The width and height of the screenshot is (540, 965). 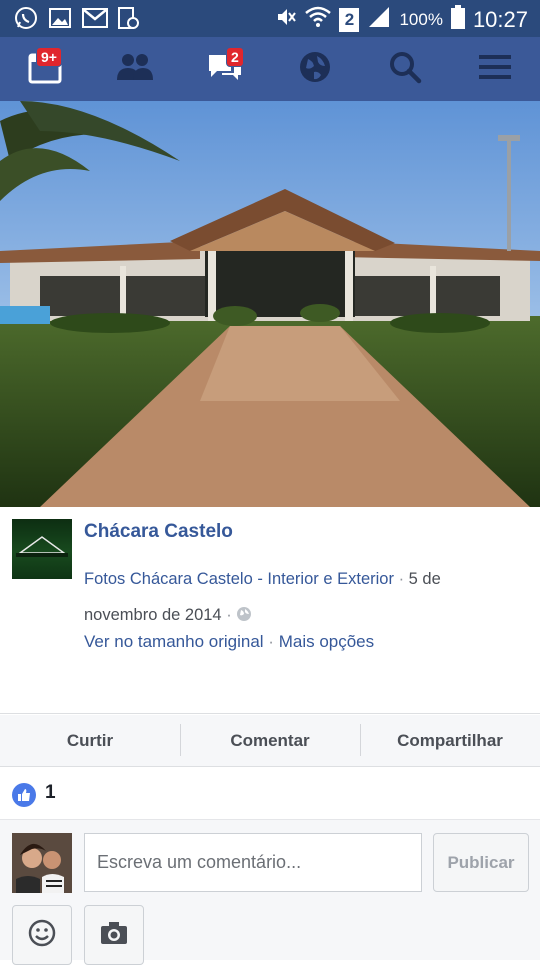 I want to click on publish-button: Publicar, so click(x=481, y=862).